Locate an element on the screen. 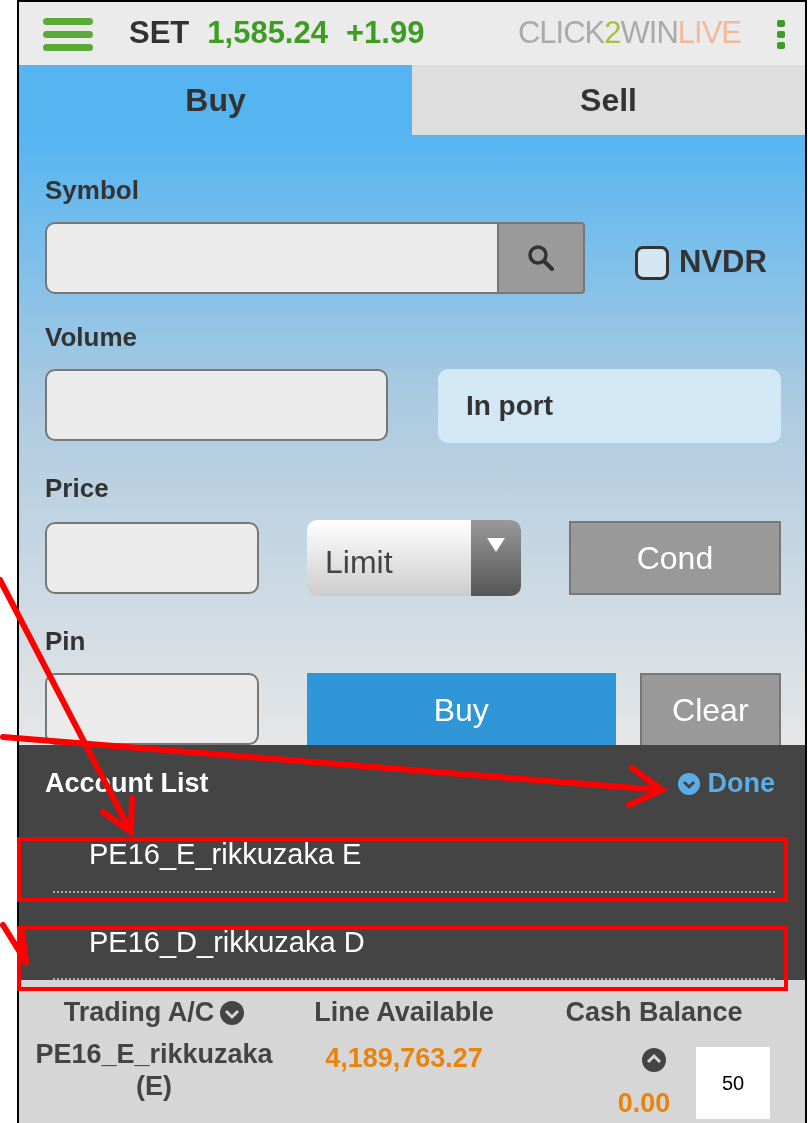 This screenshot has height=1123, width=808. checkbox is located at coordinates (652, 262).